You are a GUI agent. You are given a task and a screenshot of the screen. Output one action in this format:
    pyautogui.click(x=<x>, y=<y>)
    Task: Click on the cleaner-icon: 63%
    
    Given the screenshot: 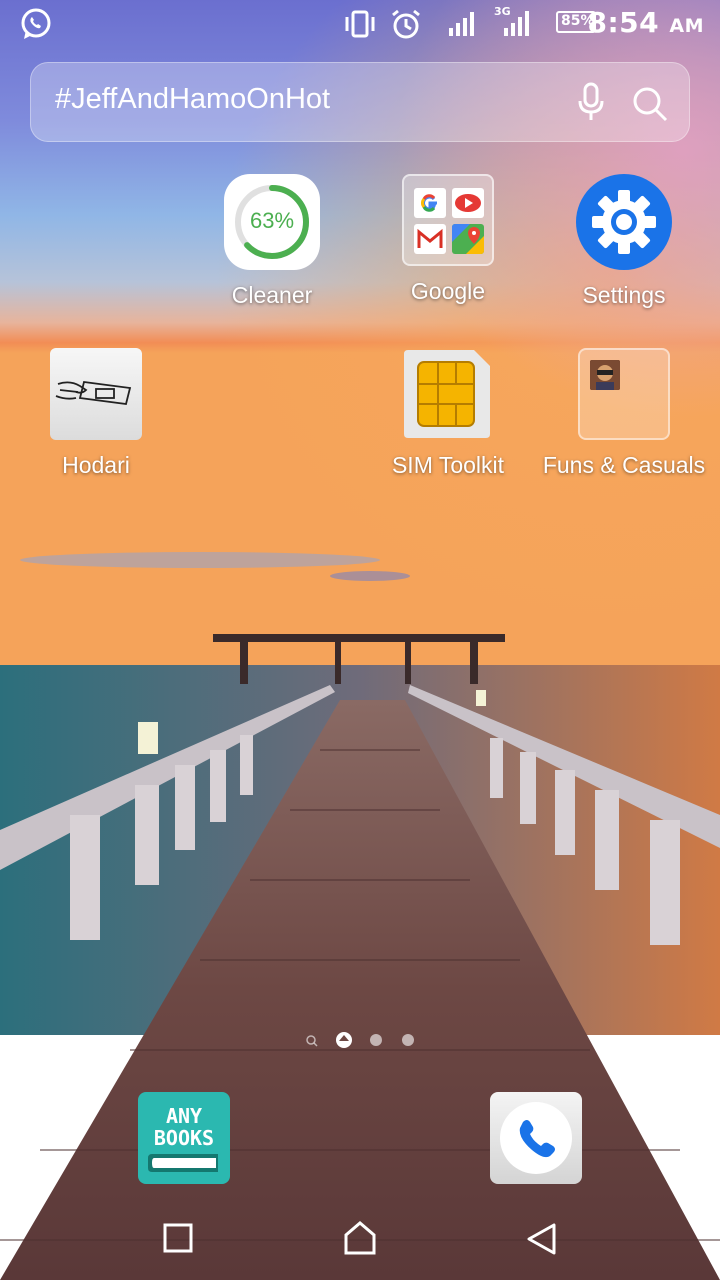 What is the action you would take?
    pyautogui.click(x=272, y=222)
    